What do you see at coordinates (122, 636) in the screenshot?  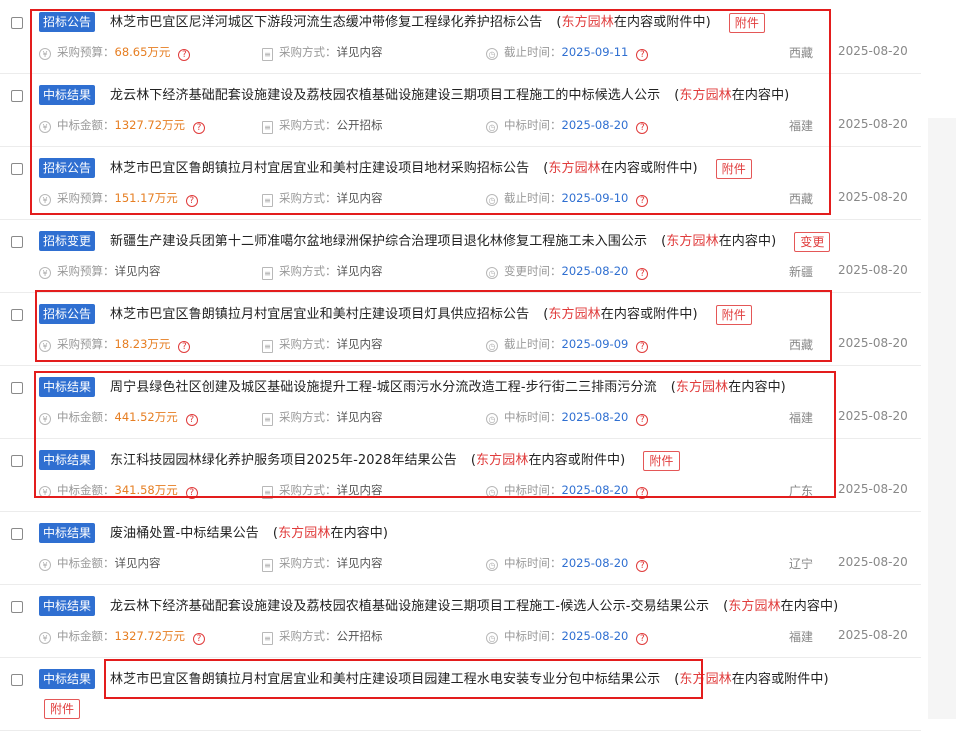 I see `meta-amount: ¥ 中标金额：1327.72万元?` at bounding box center [122, 636].